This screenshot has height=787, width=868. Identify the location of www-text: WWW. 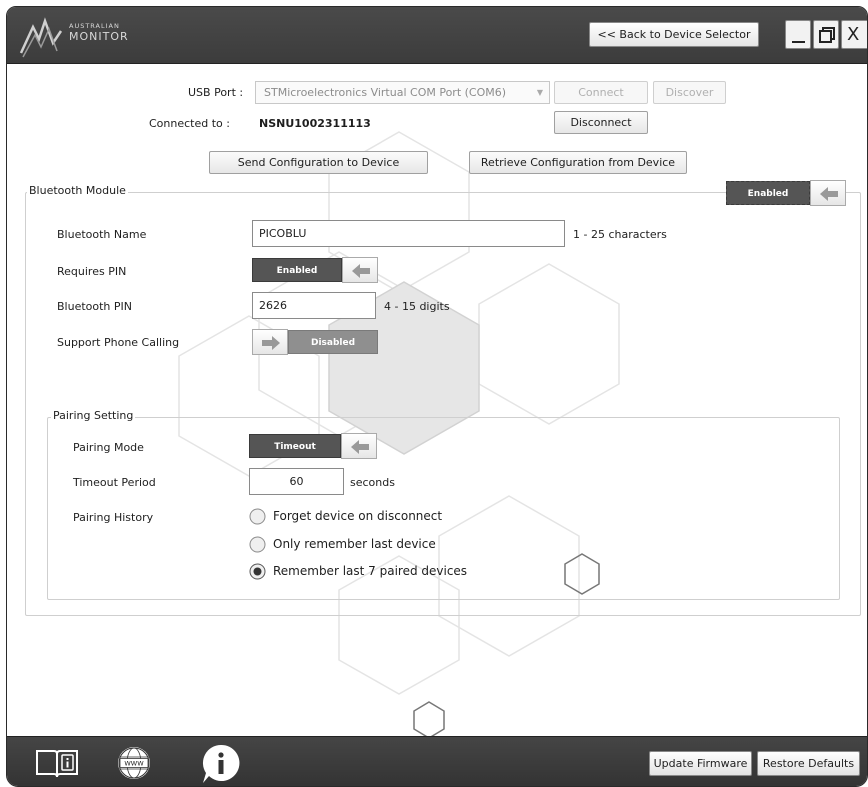
(134, 764).